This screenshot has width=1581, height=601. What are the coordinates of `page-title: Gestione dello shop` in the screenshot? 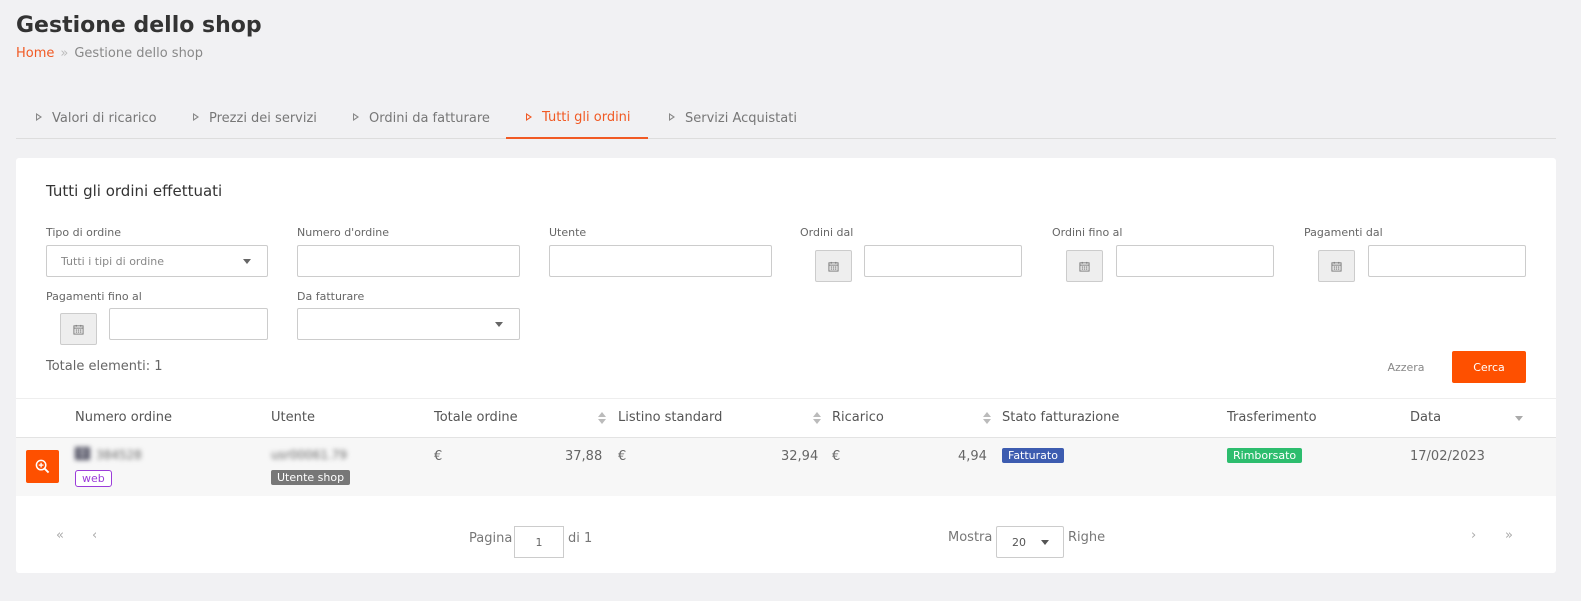 It's located at (139, 25).